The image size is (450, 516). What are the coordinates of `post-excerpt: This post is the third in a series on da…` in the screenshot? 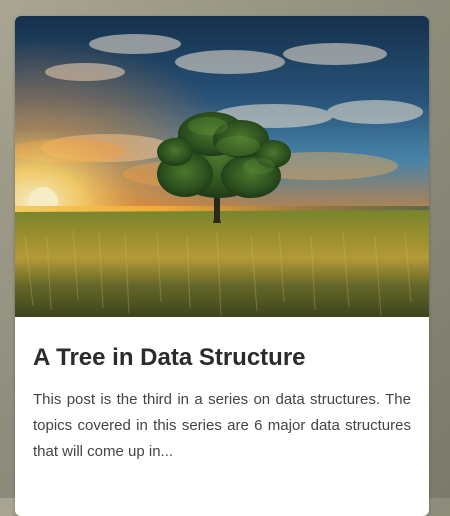 It's located at (222, 425).